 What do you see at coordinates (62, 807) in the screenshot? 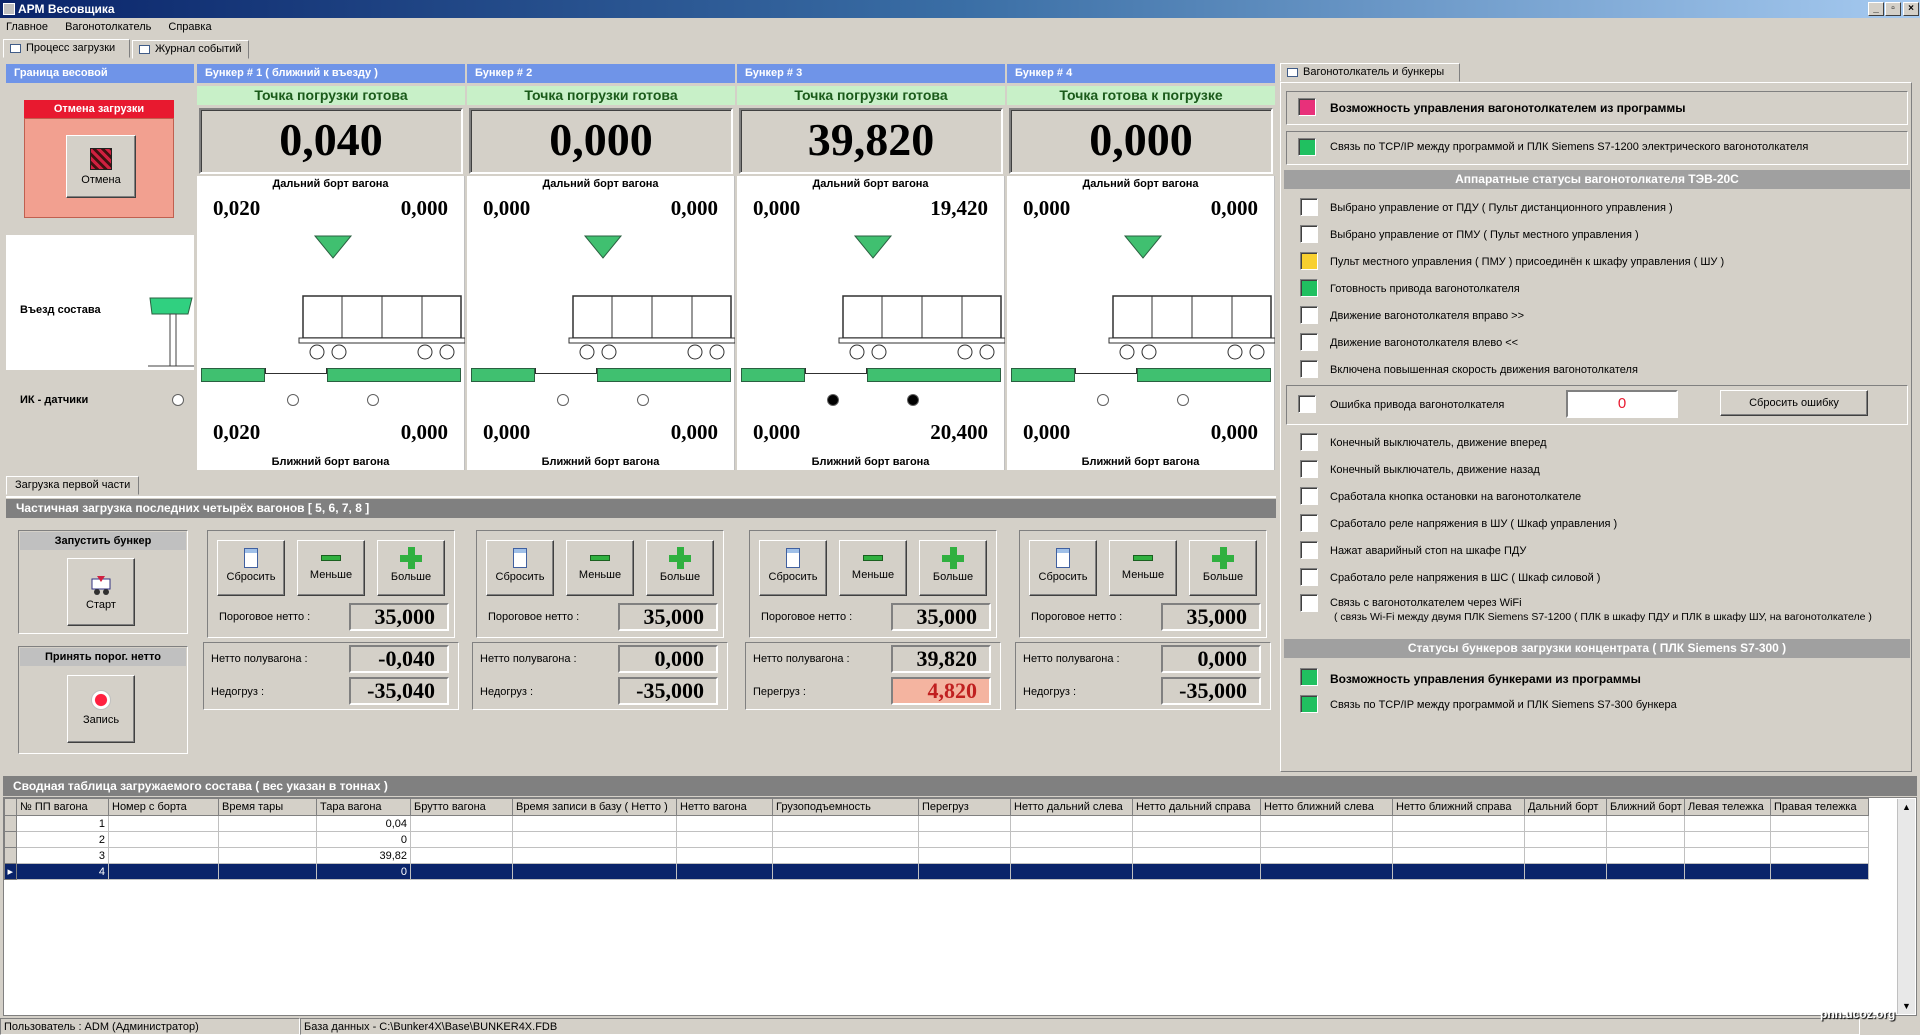
I see `column-header: № ПП вагона` at bounding box center [62, 807].